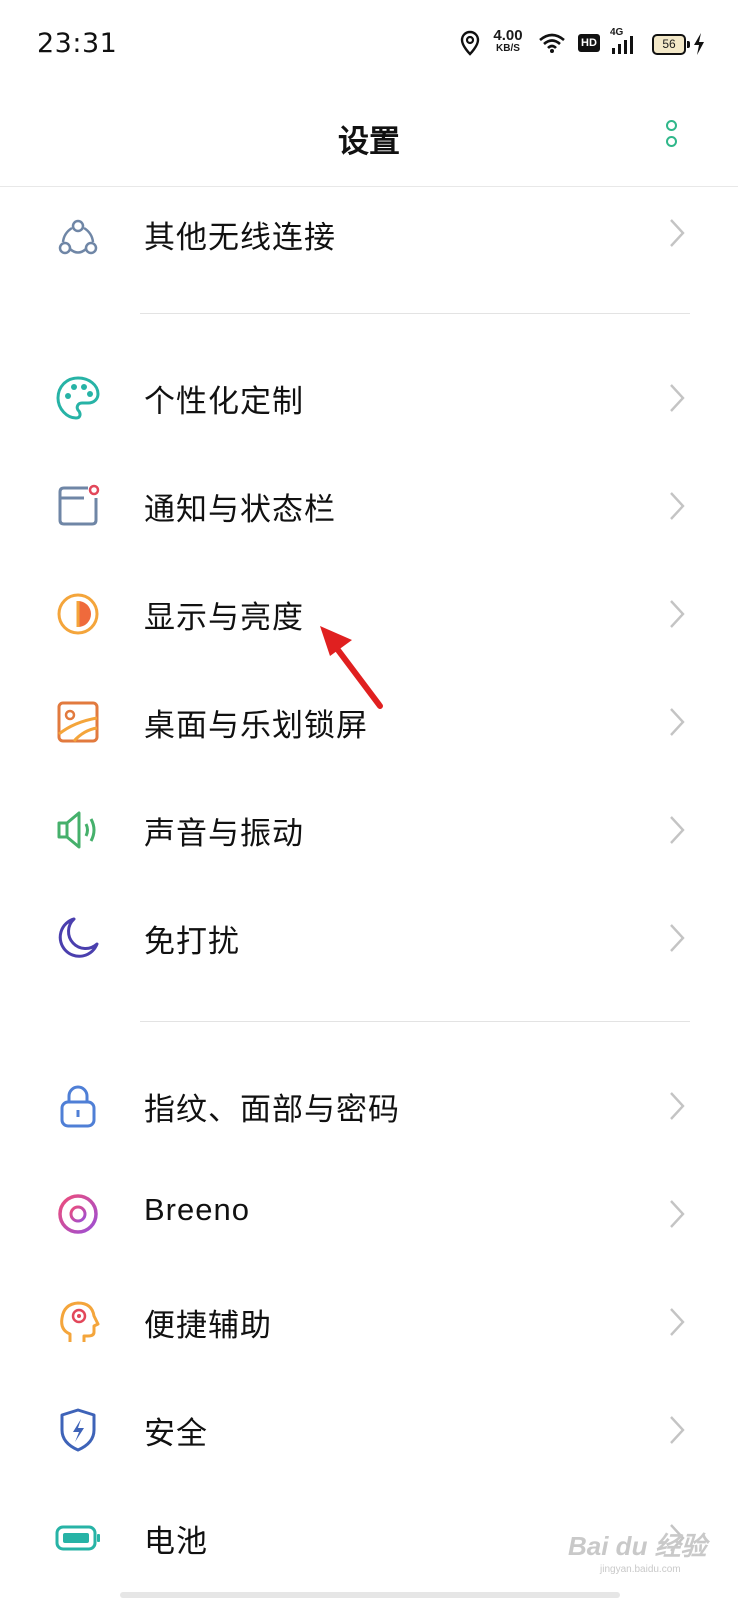 The width and height of the screenshot is (738, 1600). Describe the element at coordinates (369, 1429) in the screenshot. I see `settings-item-security: 安全` at that location.